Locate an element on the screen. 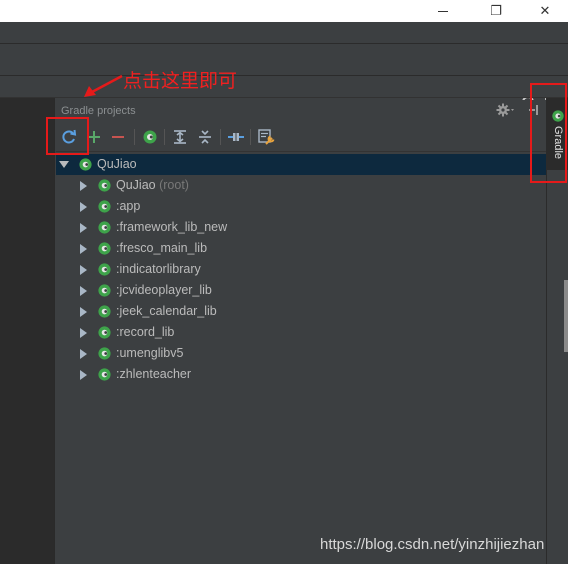 Image resolution: width=568 pixels, height=564 pixels. module-name: :fresco_main_lib is located at coordinates (162, 248).